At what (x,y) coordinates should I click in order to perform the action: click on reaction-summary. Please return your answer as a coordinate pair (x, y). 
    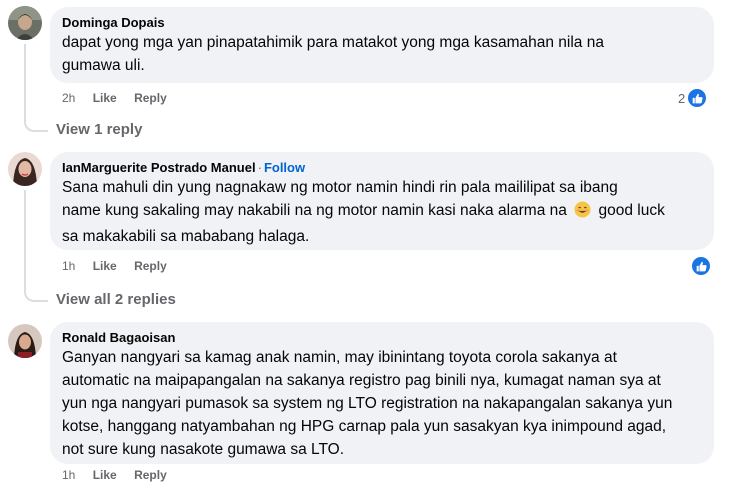
    Looking at the image, I should click on (701, 266).